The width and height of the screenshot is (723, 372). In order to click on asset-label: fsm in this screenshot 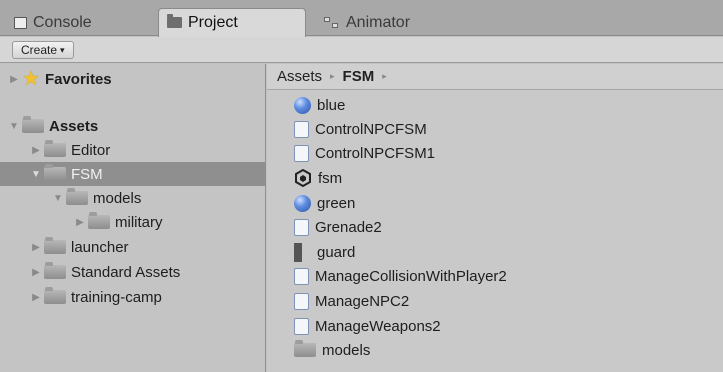, I will do `click(330, 178)`.